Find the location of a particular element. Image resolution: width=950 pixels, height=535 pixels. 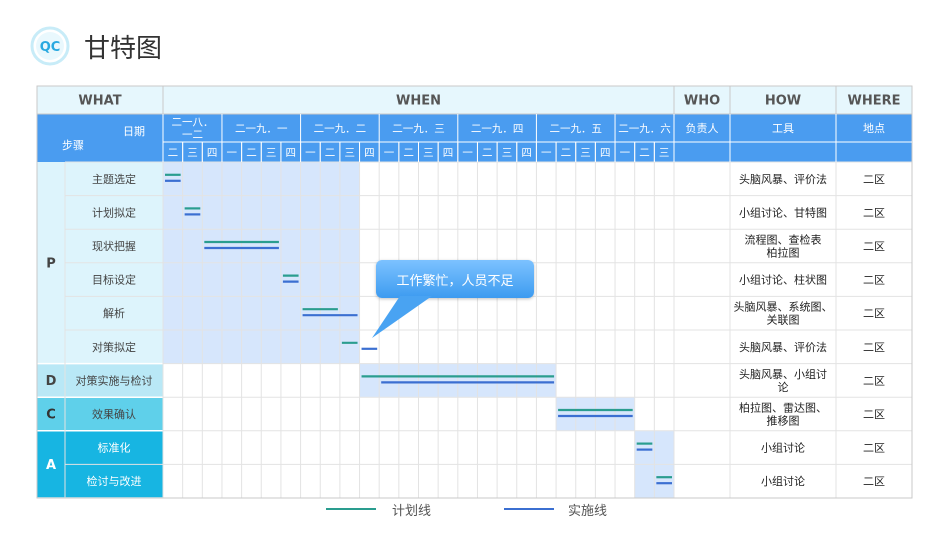

step-label-cell: 对策实施与检讨 is located at coordinates (114, 380).